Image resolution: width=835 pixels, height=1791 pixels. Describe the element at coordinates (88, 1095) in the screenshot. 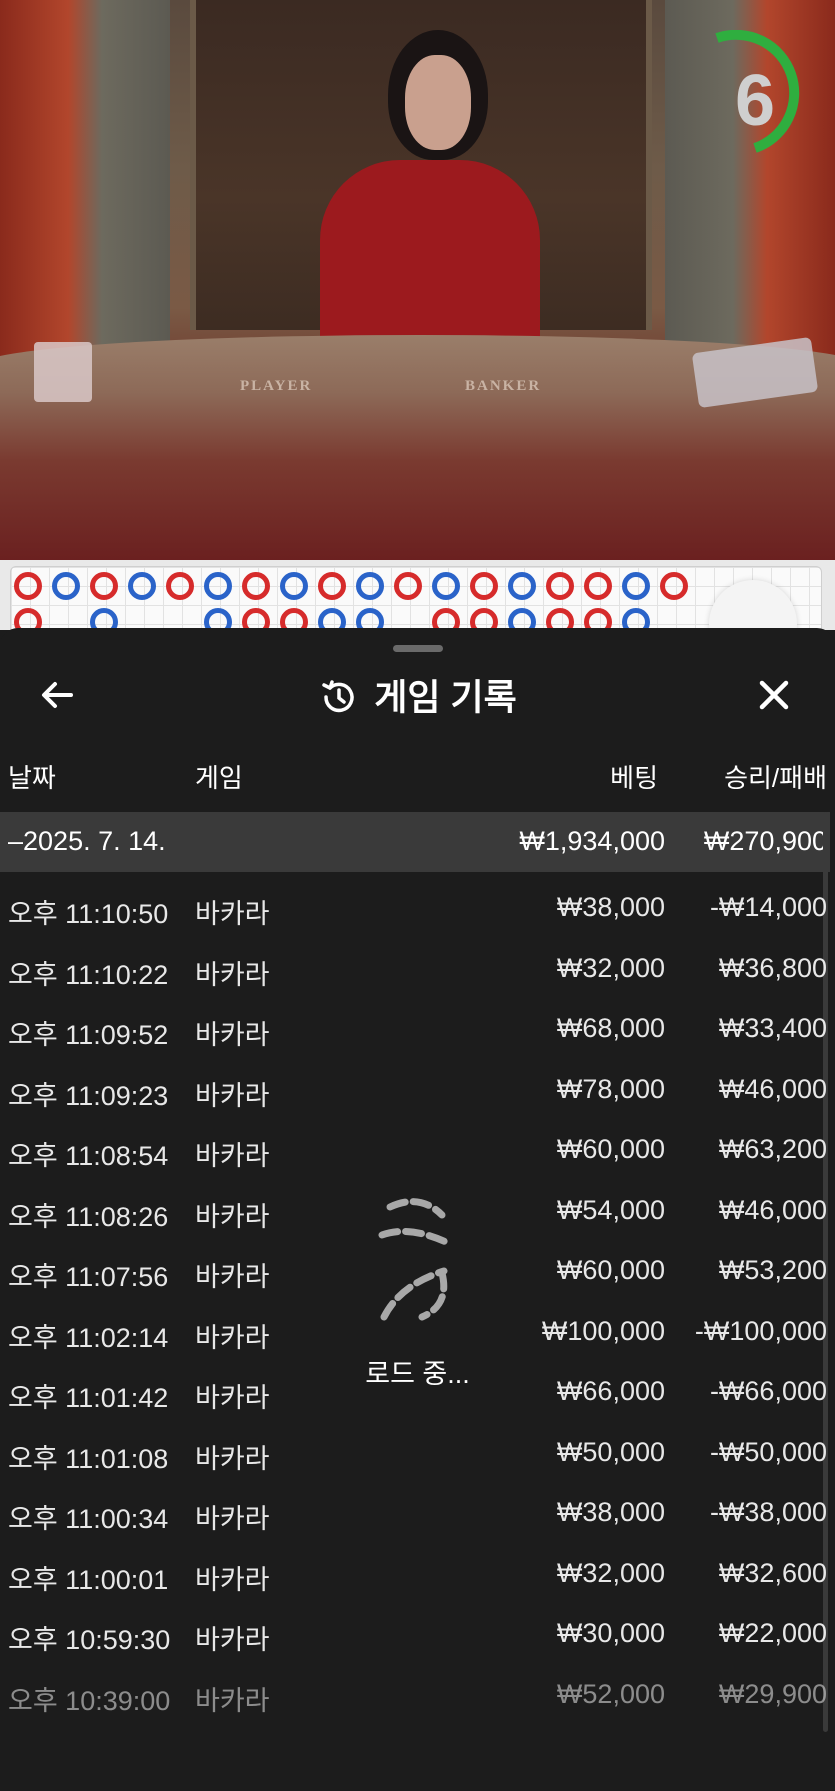

I see `row-time: 오후 11:09:23` at that location.